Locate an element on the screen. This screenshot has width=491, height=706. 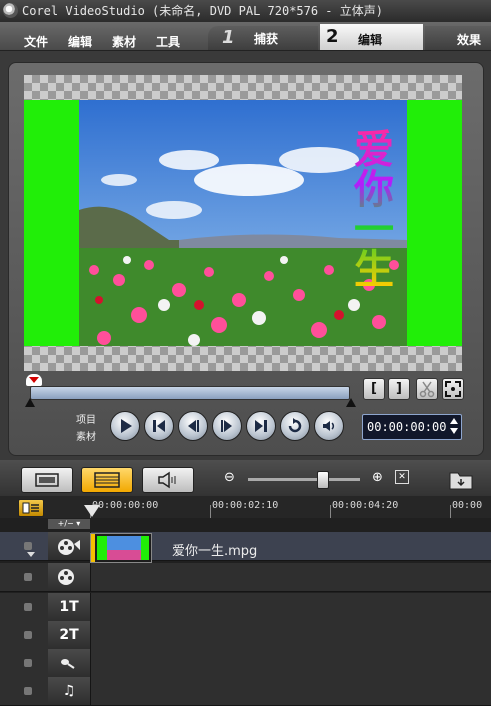
timeline-toolbar is located at coordinates (245, 478).